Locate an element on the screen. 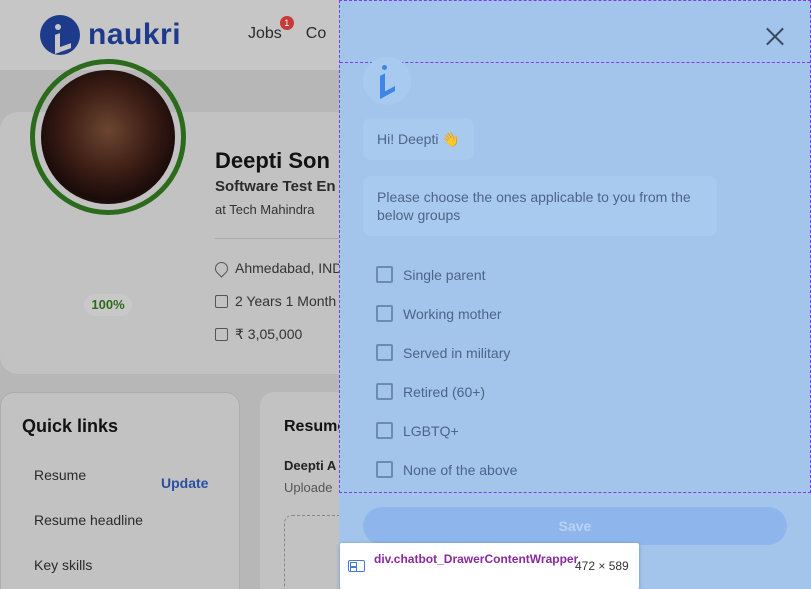 Image resolution: width=811 pixels, height=589 pixels. briefcase-icon is located at coordinates (221, 301).